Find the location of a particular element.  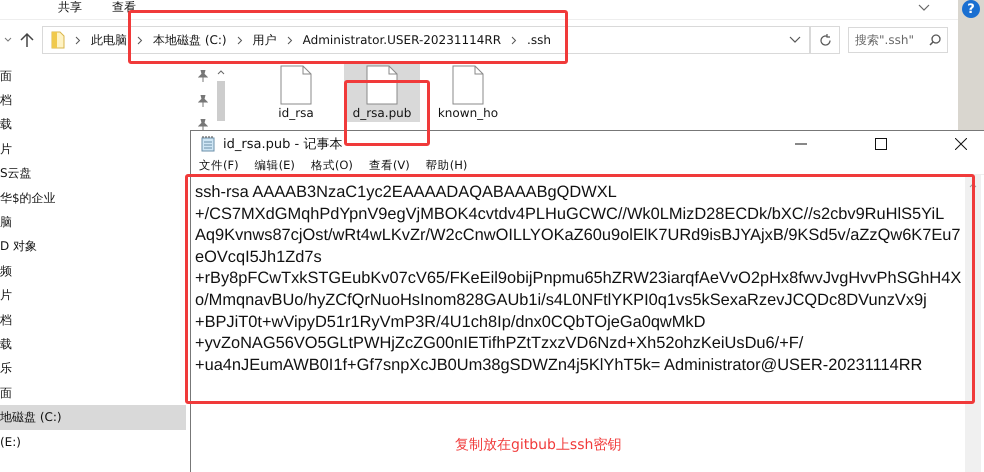

breadcrumb: Administrator.USER-20231114RR is located at coordinates (402, 40).